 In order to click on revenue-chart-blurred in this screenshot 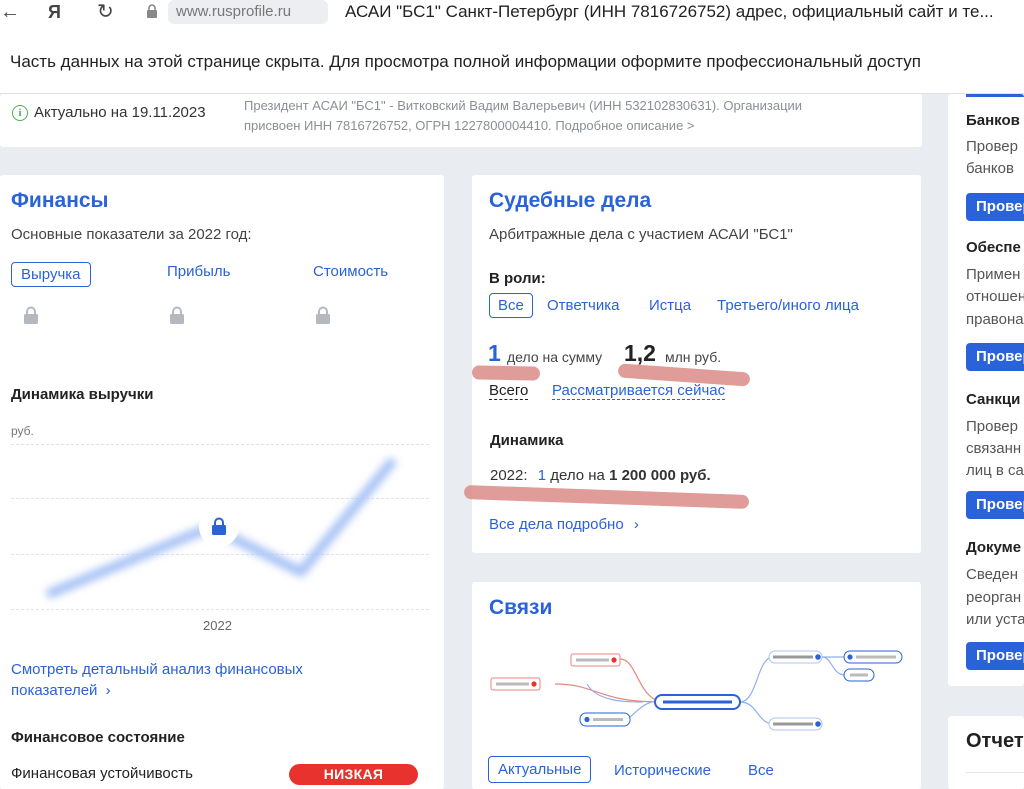, I will do `click(221, 528)`.